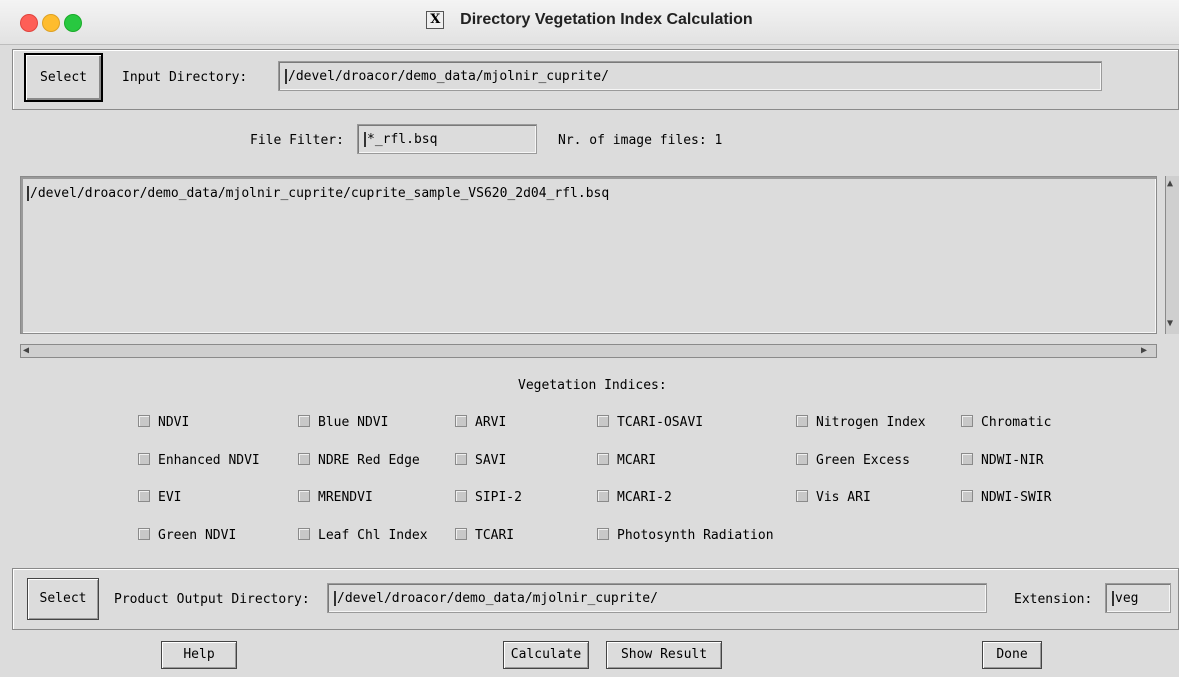 The image size is (1179, 677). I want to click on checkbox-tcari-osavi: TCARI-OSAVI, so click(650, 423).